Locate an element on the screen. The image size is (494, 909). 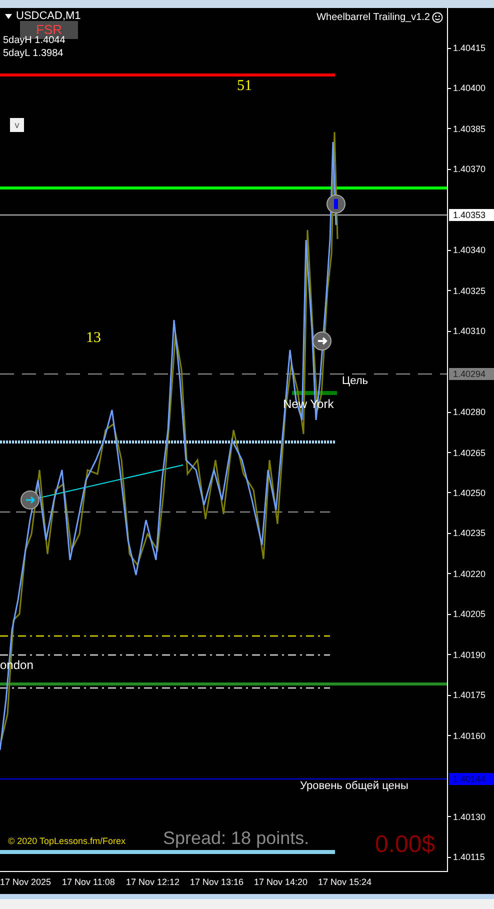
price-tick: 1.40130 is located at coordinates (469, 816).